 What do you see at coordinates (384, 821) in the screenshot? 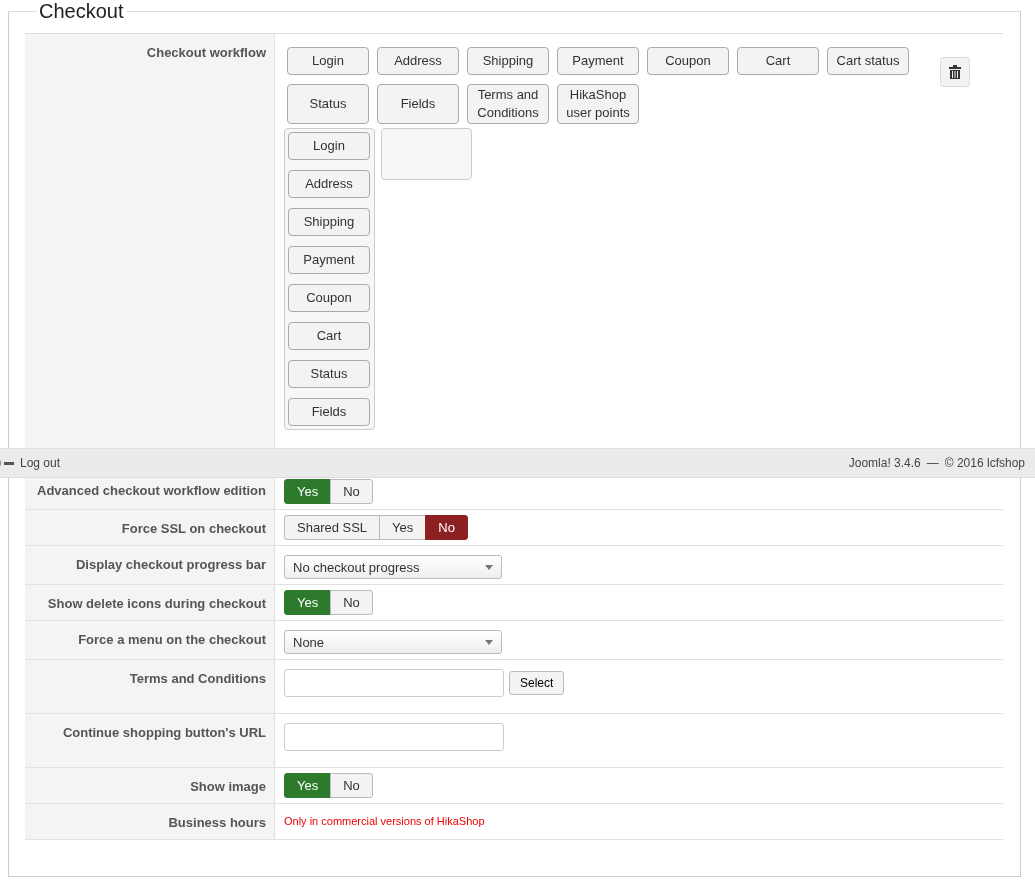
I see `notice-text: Only in commercial versions of HikaShop` at bounding box center [384, 821].